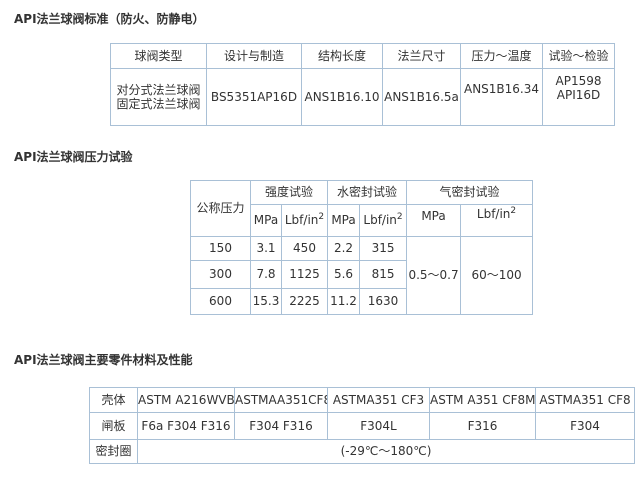 The image size is (641, 477). I want to click on material-cell: F316, so click(482, 426).